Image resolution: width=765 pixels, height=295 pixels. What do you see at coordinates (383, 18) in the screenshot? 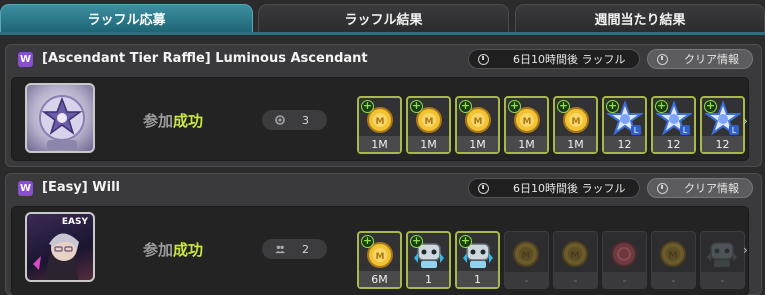
I see `tab-raffle-results: ラッフル結果` at bounding box center [383, 18].